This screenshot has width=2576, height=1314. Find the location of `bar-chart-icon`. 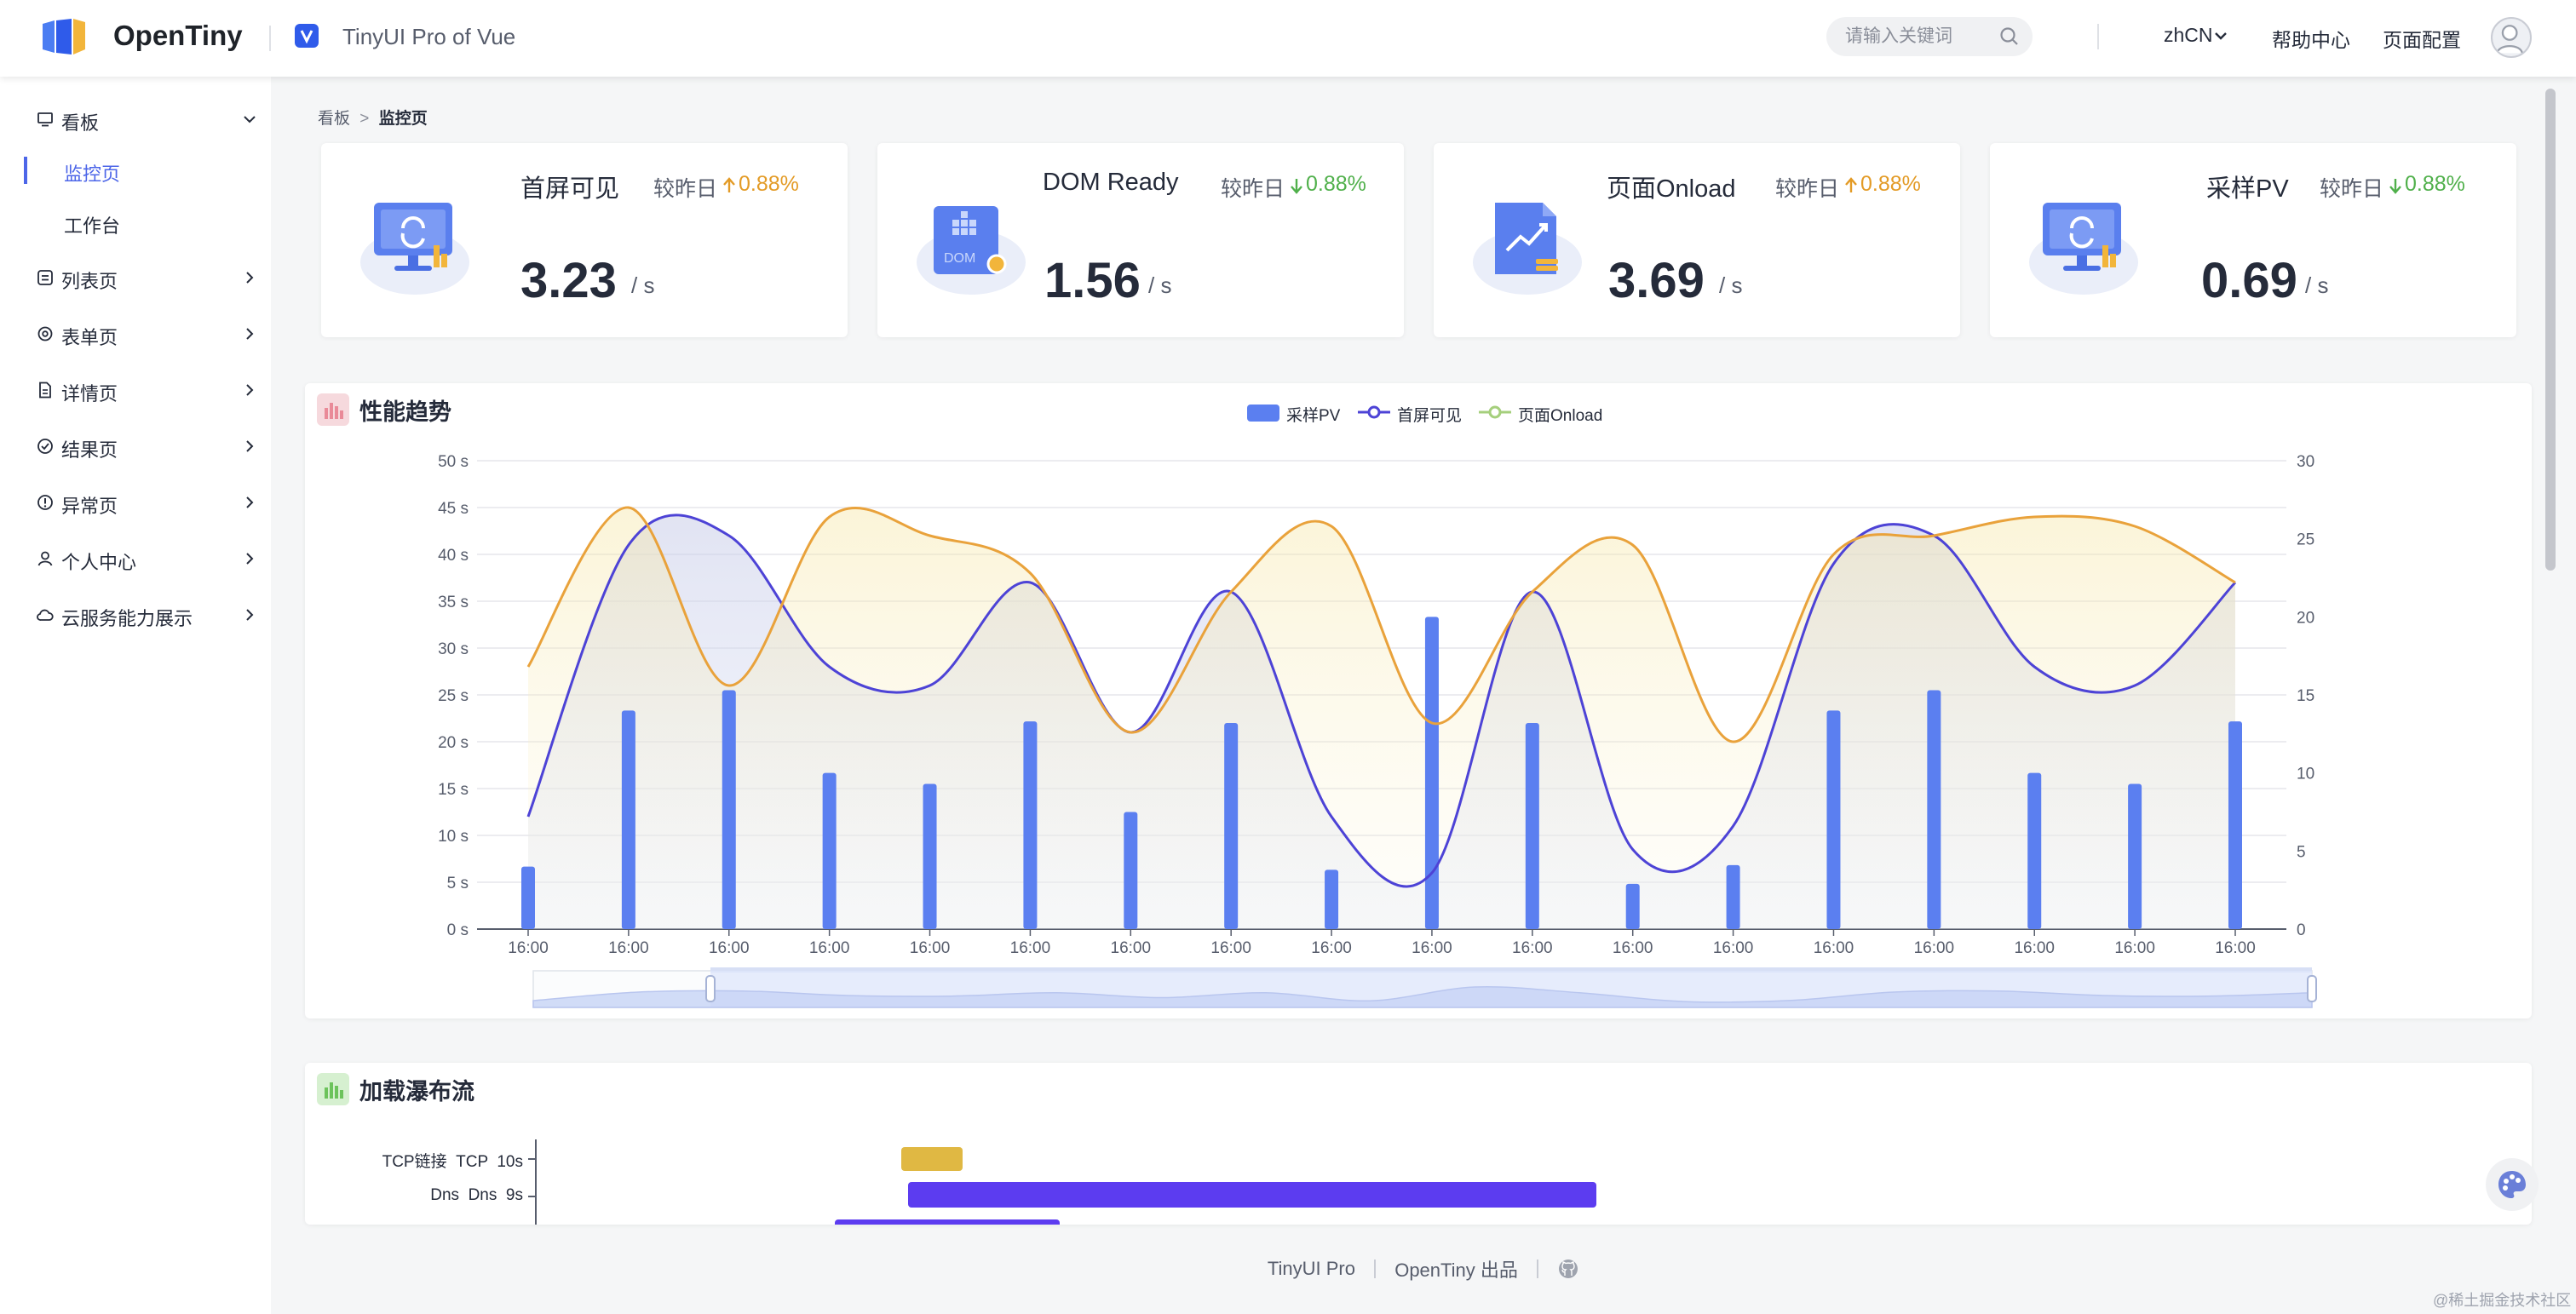

bar-chart-icon is located at coordinates (333, 1089).